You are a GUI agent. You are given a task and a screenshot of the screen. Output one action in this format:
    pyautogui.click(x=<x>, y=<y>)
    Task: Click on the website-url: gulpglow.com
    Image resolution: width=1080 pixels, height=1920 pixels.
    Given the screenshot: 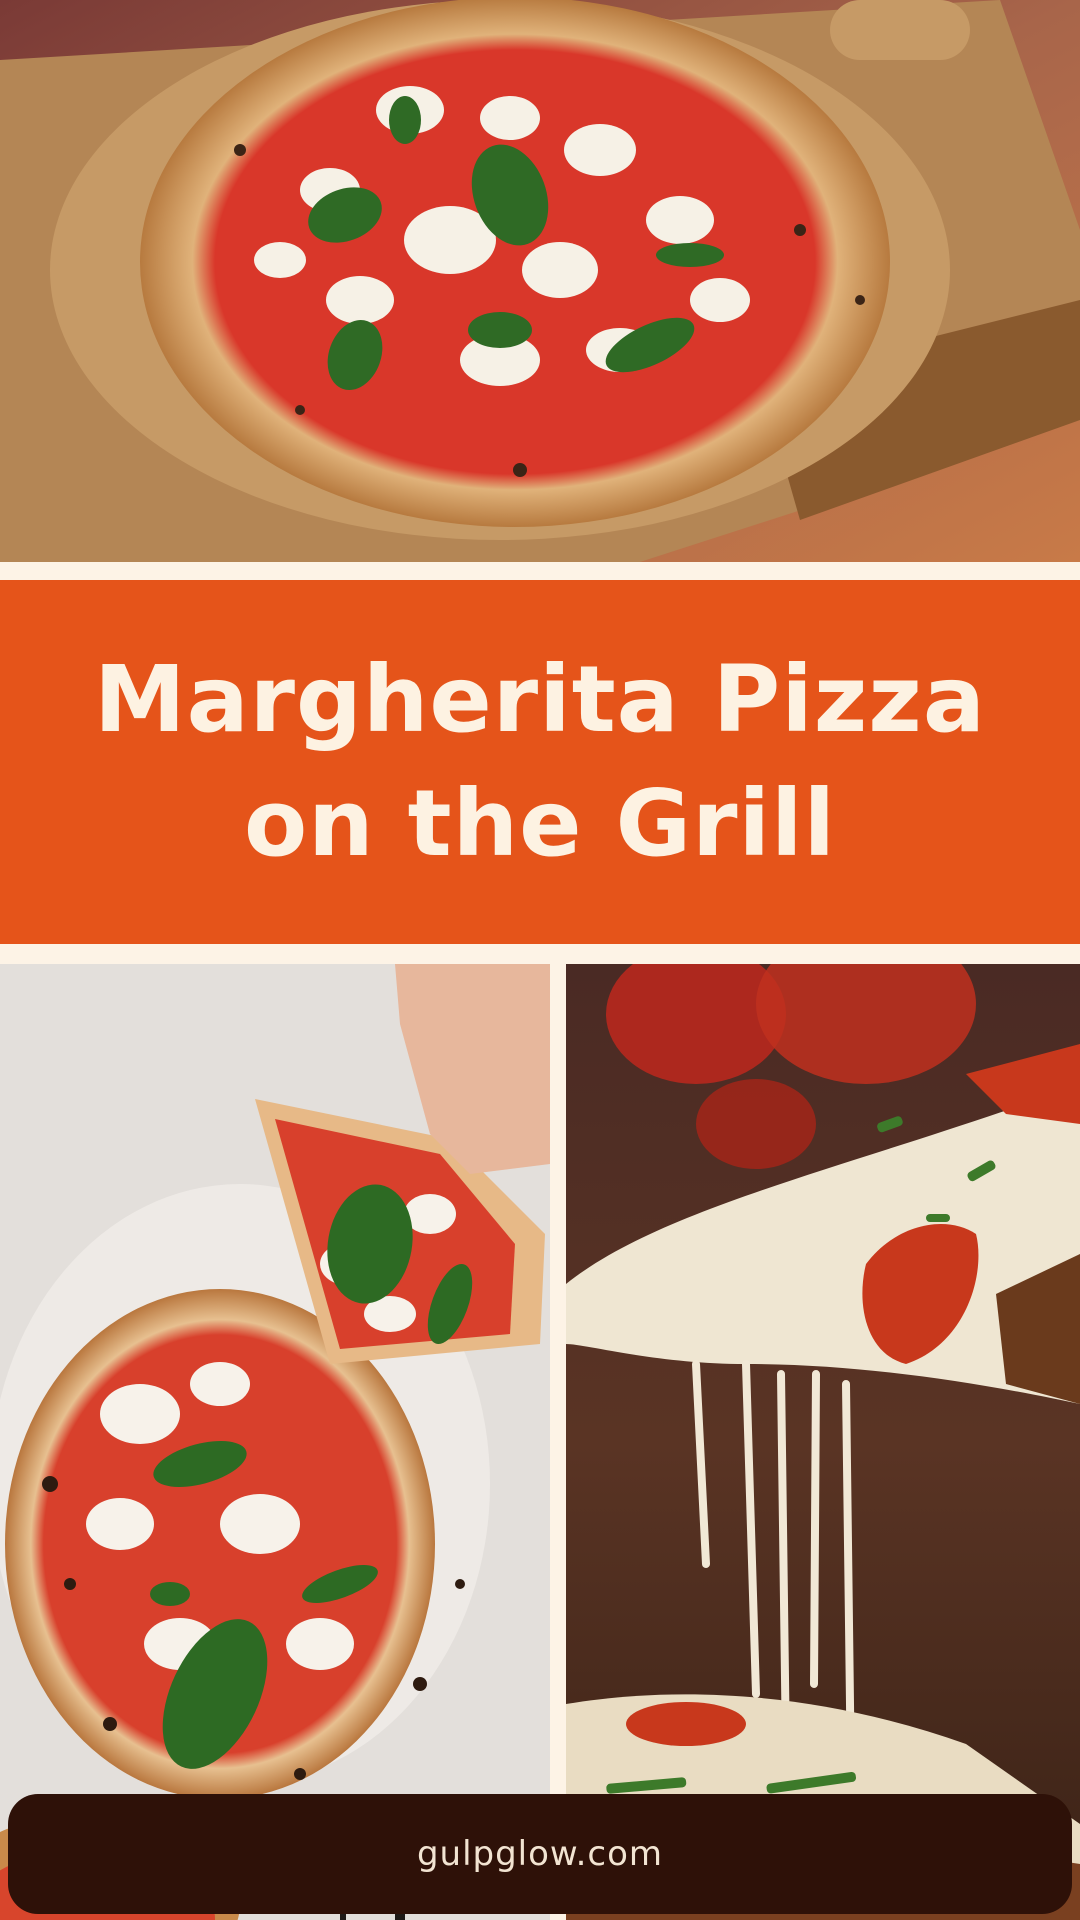 What is the action you would take?
    pyautogui.click(x=540, y=1854)
    